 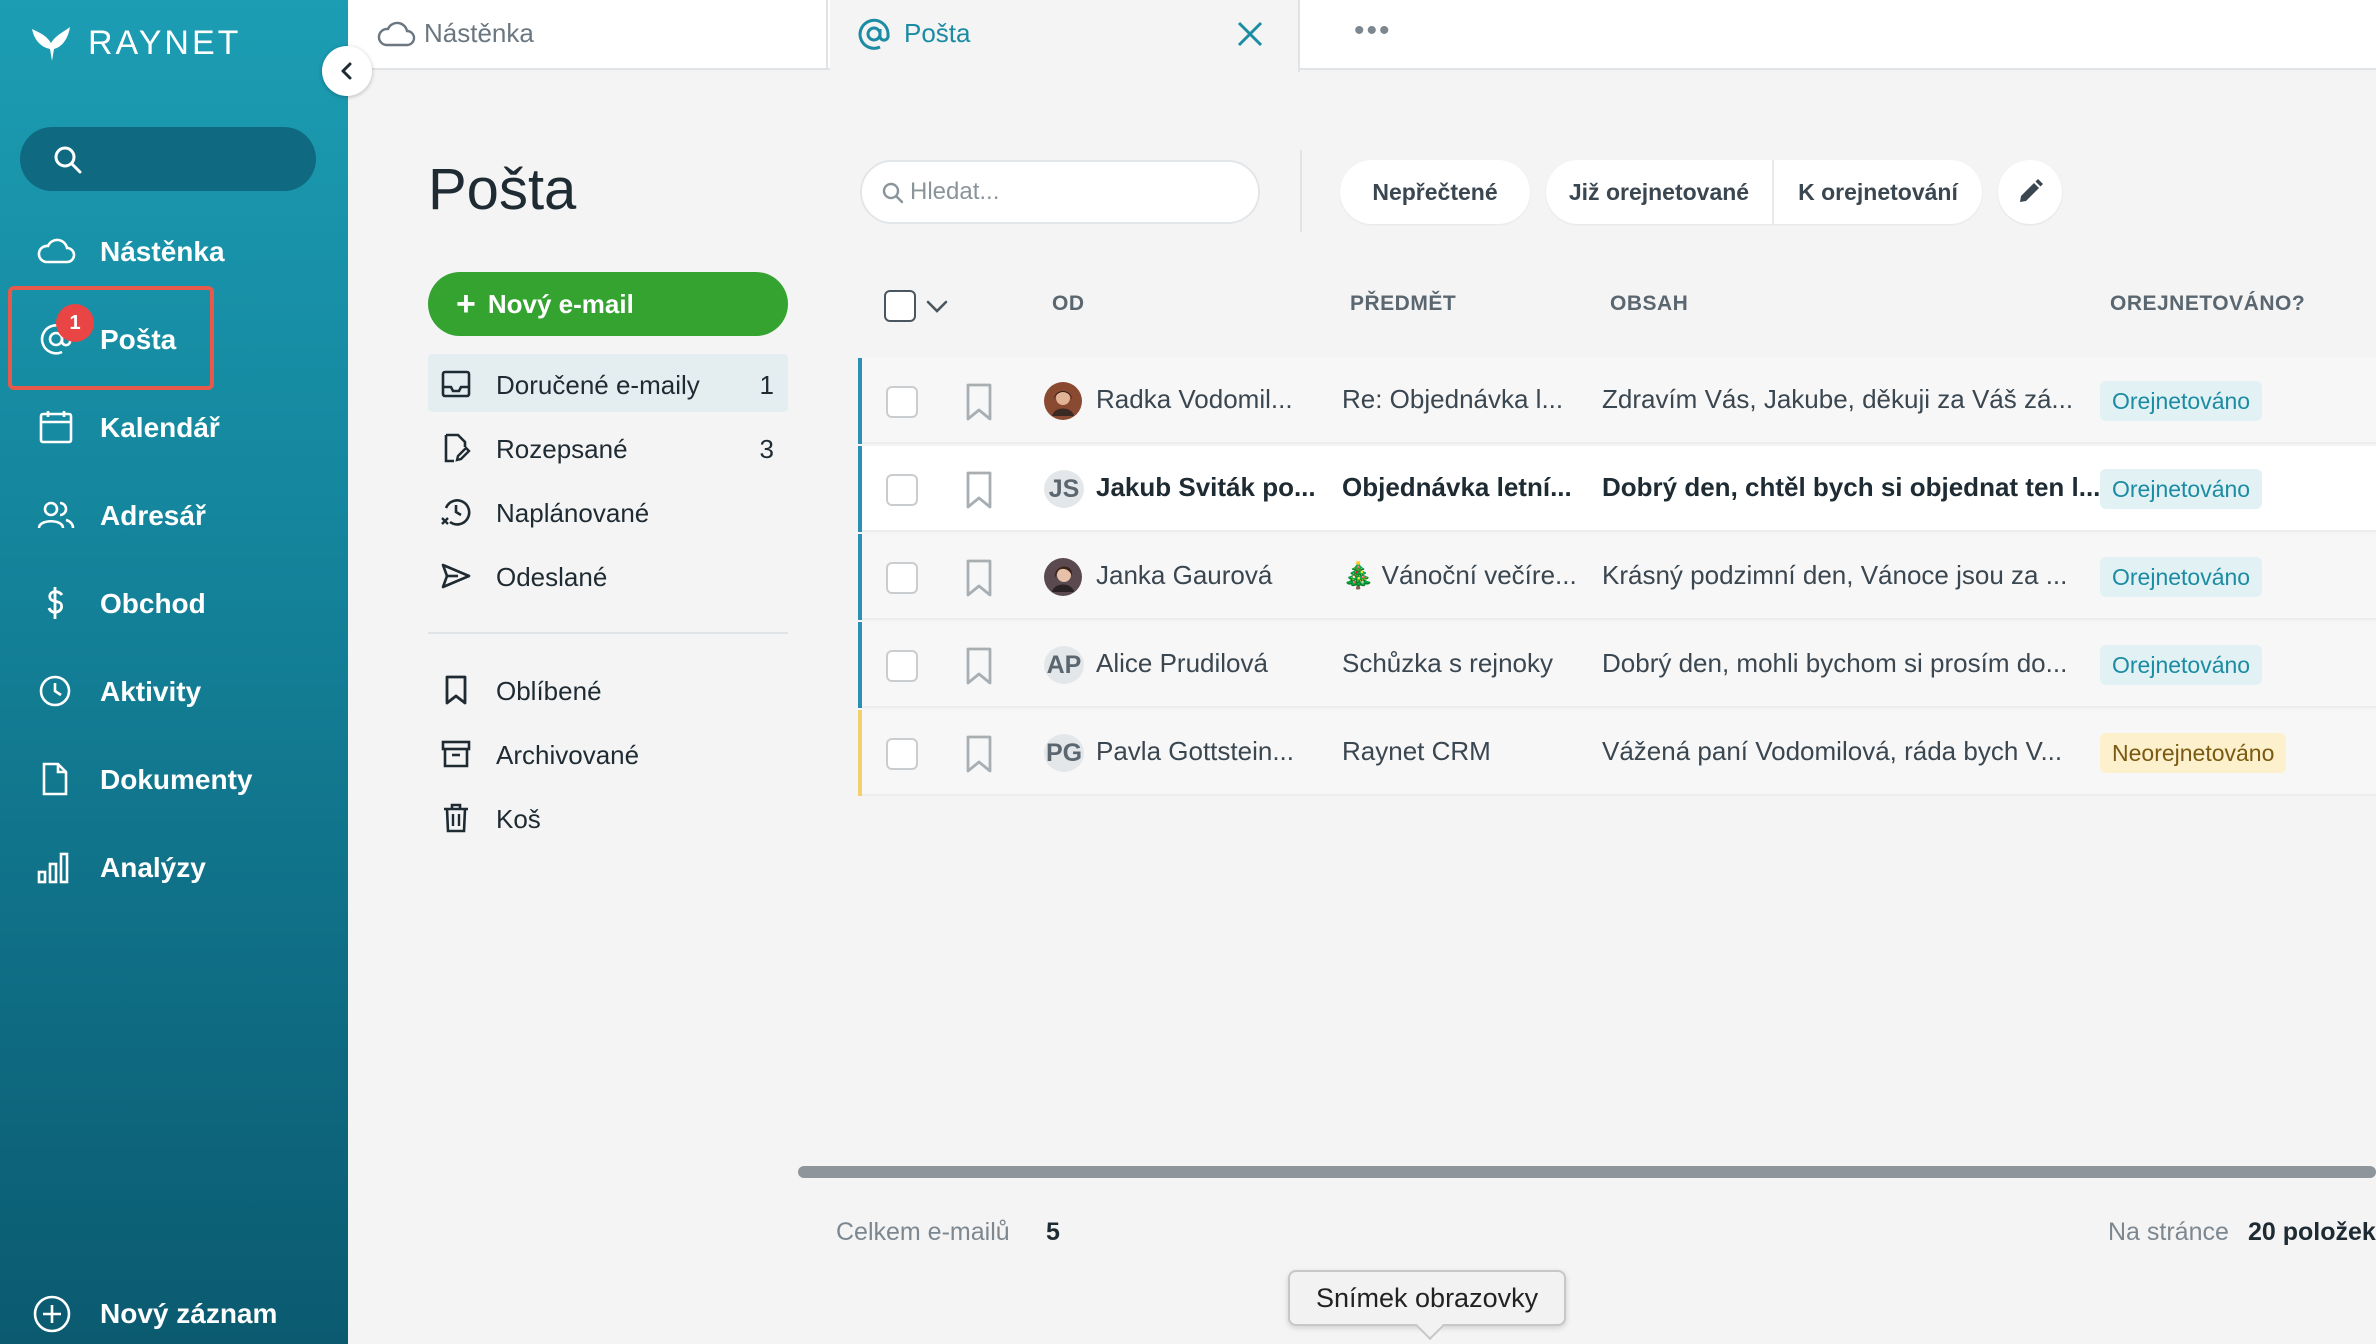 What do you see at coordinates (568, 755) in the screenshot?
I see `folder-label: Archivované` at bounding box center [568, 755].